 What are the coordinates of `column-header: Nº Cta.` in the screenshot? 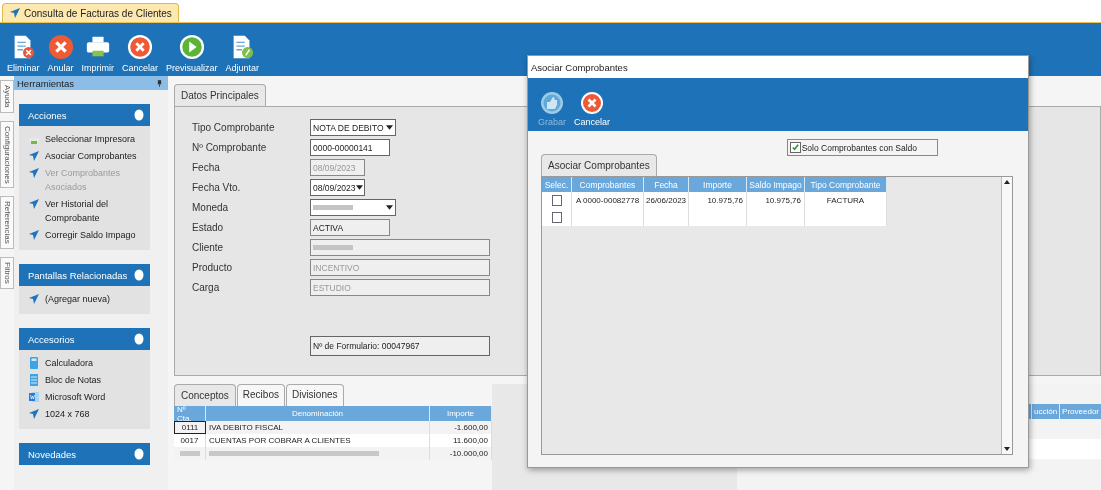 It's located at (190, 413).